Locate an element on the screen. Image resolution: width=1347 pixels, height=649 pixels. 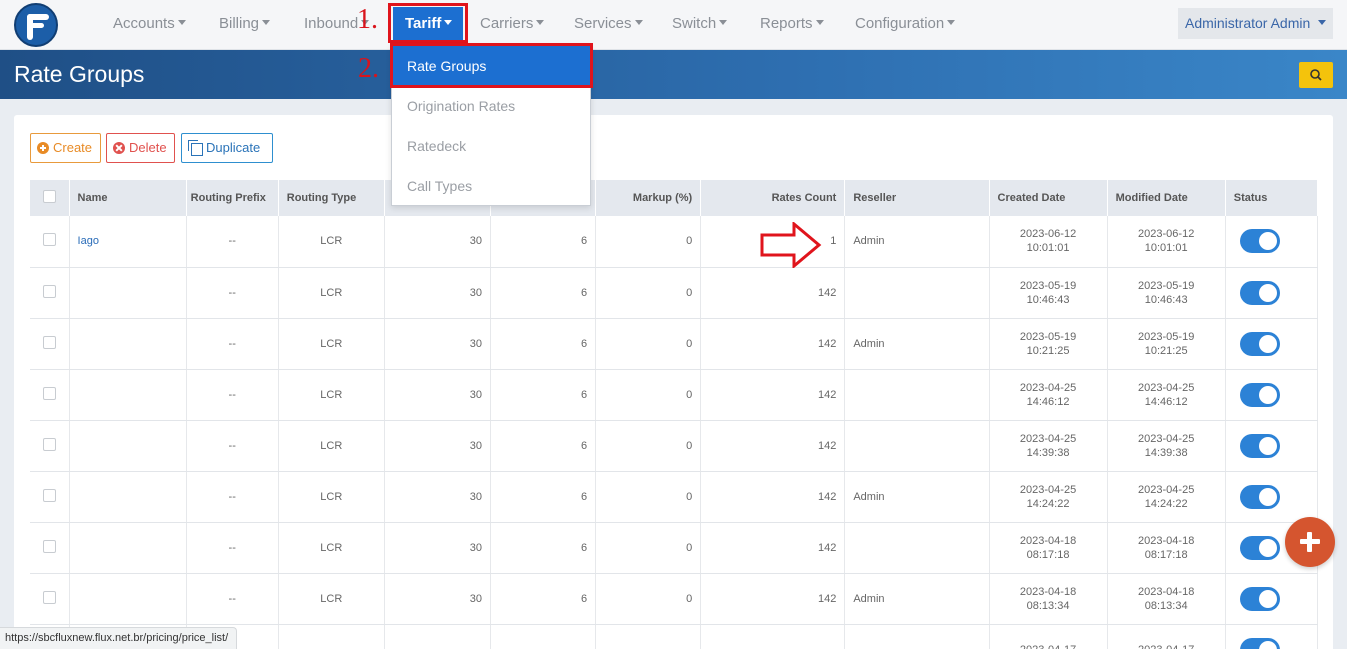
menu-item-ratedeck: Ratedeck is located at coordinates (491, 146).